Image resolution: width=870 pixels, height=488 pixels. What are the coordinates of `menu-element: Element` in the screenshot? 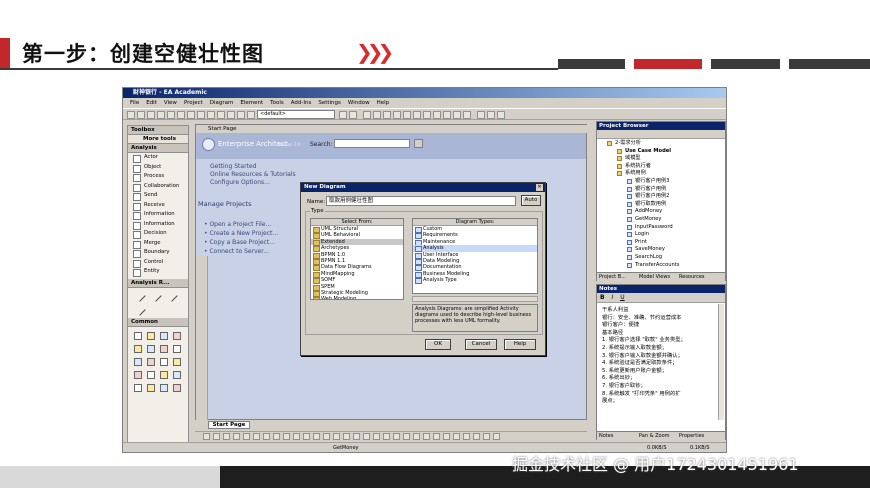 It's located at (251, 103).